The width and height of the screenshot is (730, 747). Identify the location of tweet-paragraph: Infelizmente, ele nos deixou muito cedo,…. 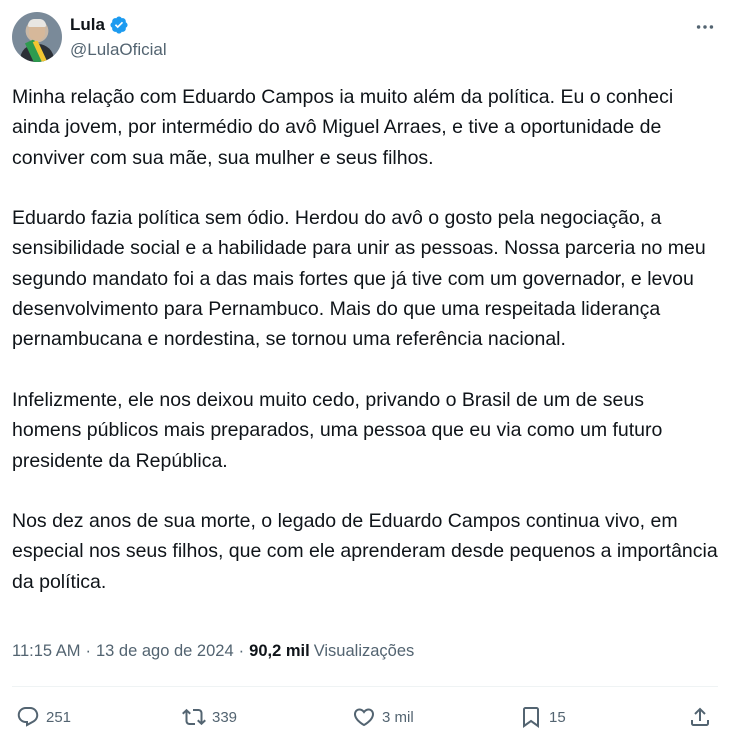
(337, 430).